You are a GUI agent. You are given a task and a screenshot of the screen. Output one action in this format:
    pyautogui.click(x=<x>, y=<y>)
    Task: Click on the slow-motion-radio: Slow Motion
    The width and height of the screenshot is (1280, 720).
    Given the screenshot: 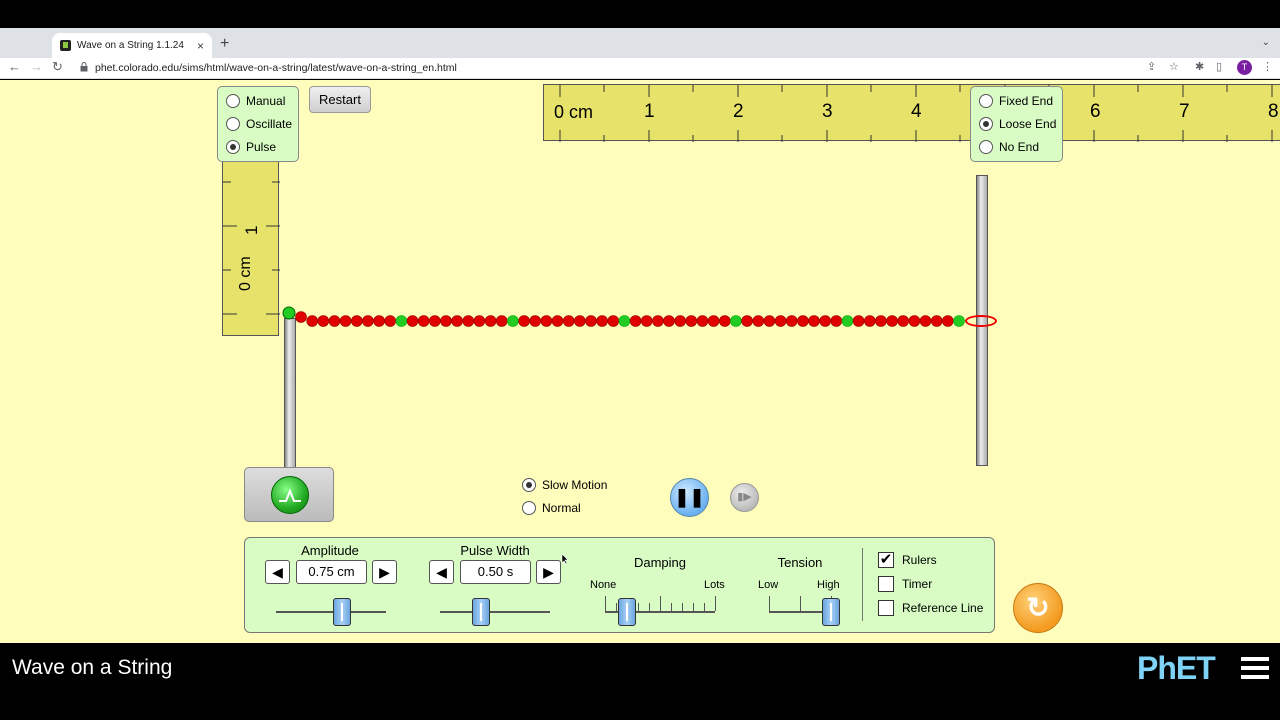 What is the action you would take?
    pyautogui.click(x=564, y=485)
    